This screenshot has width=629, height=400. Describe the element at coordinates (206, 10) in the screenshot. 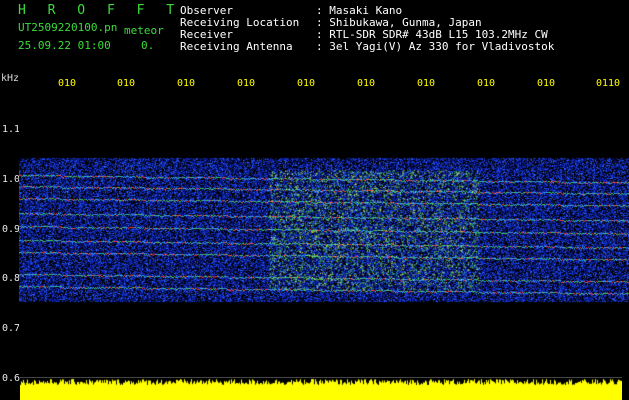

I see `header-label: Observer` at that location.